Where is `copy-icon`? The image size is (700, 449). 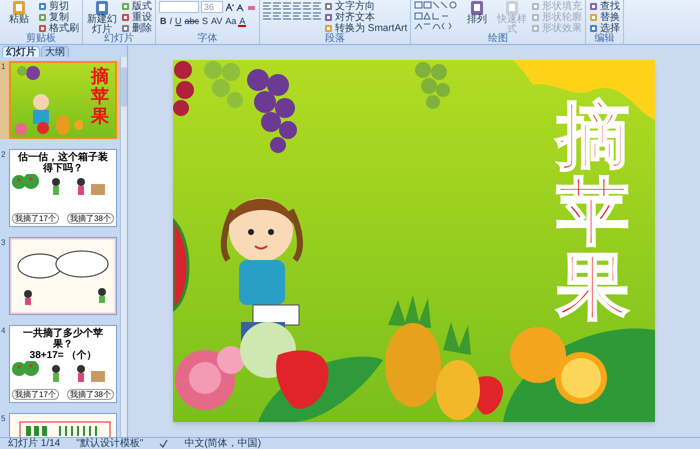 copy-icon is located at coordinates (42, 17).